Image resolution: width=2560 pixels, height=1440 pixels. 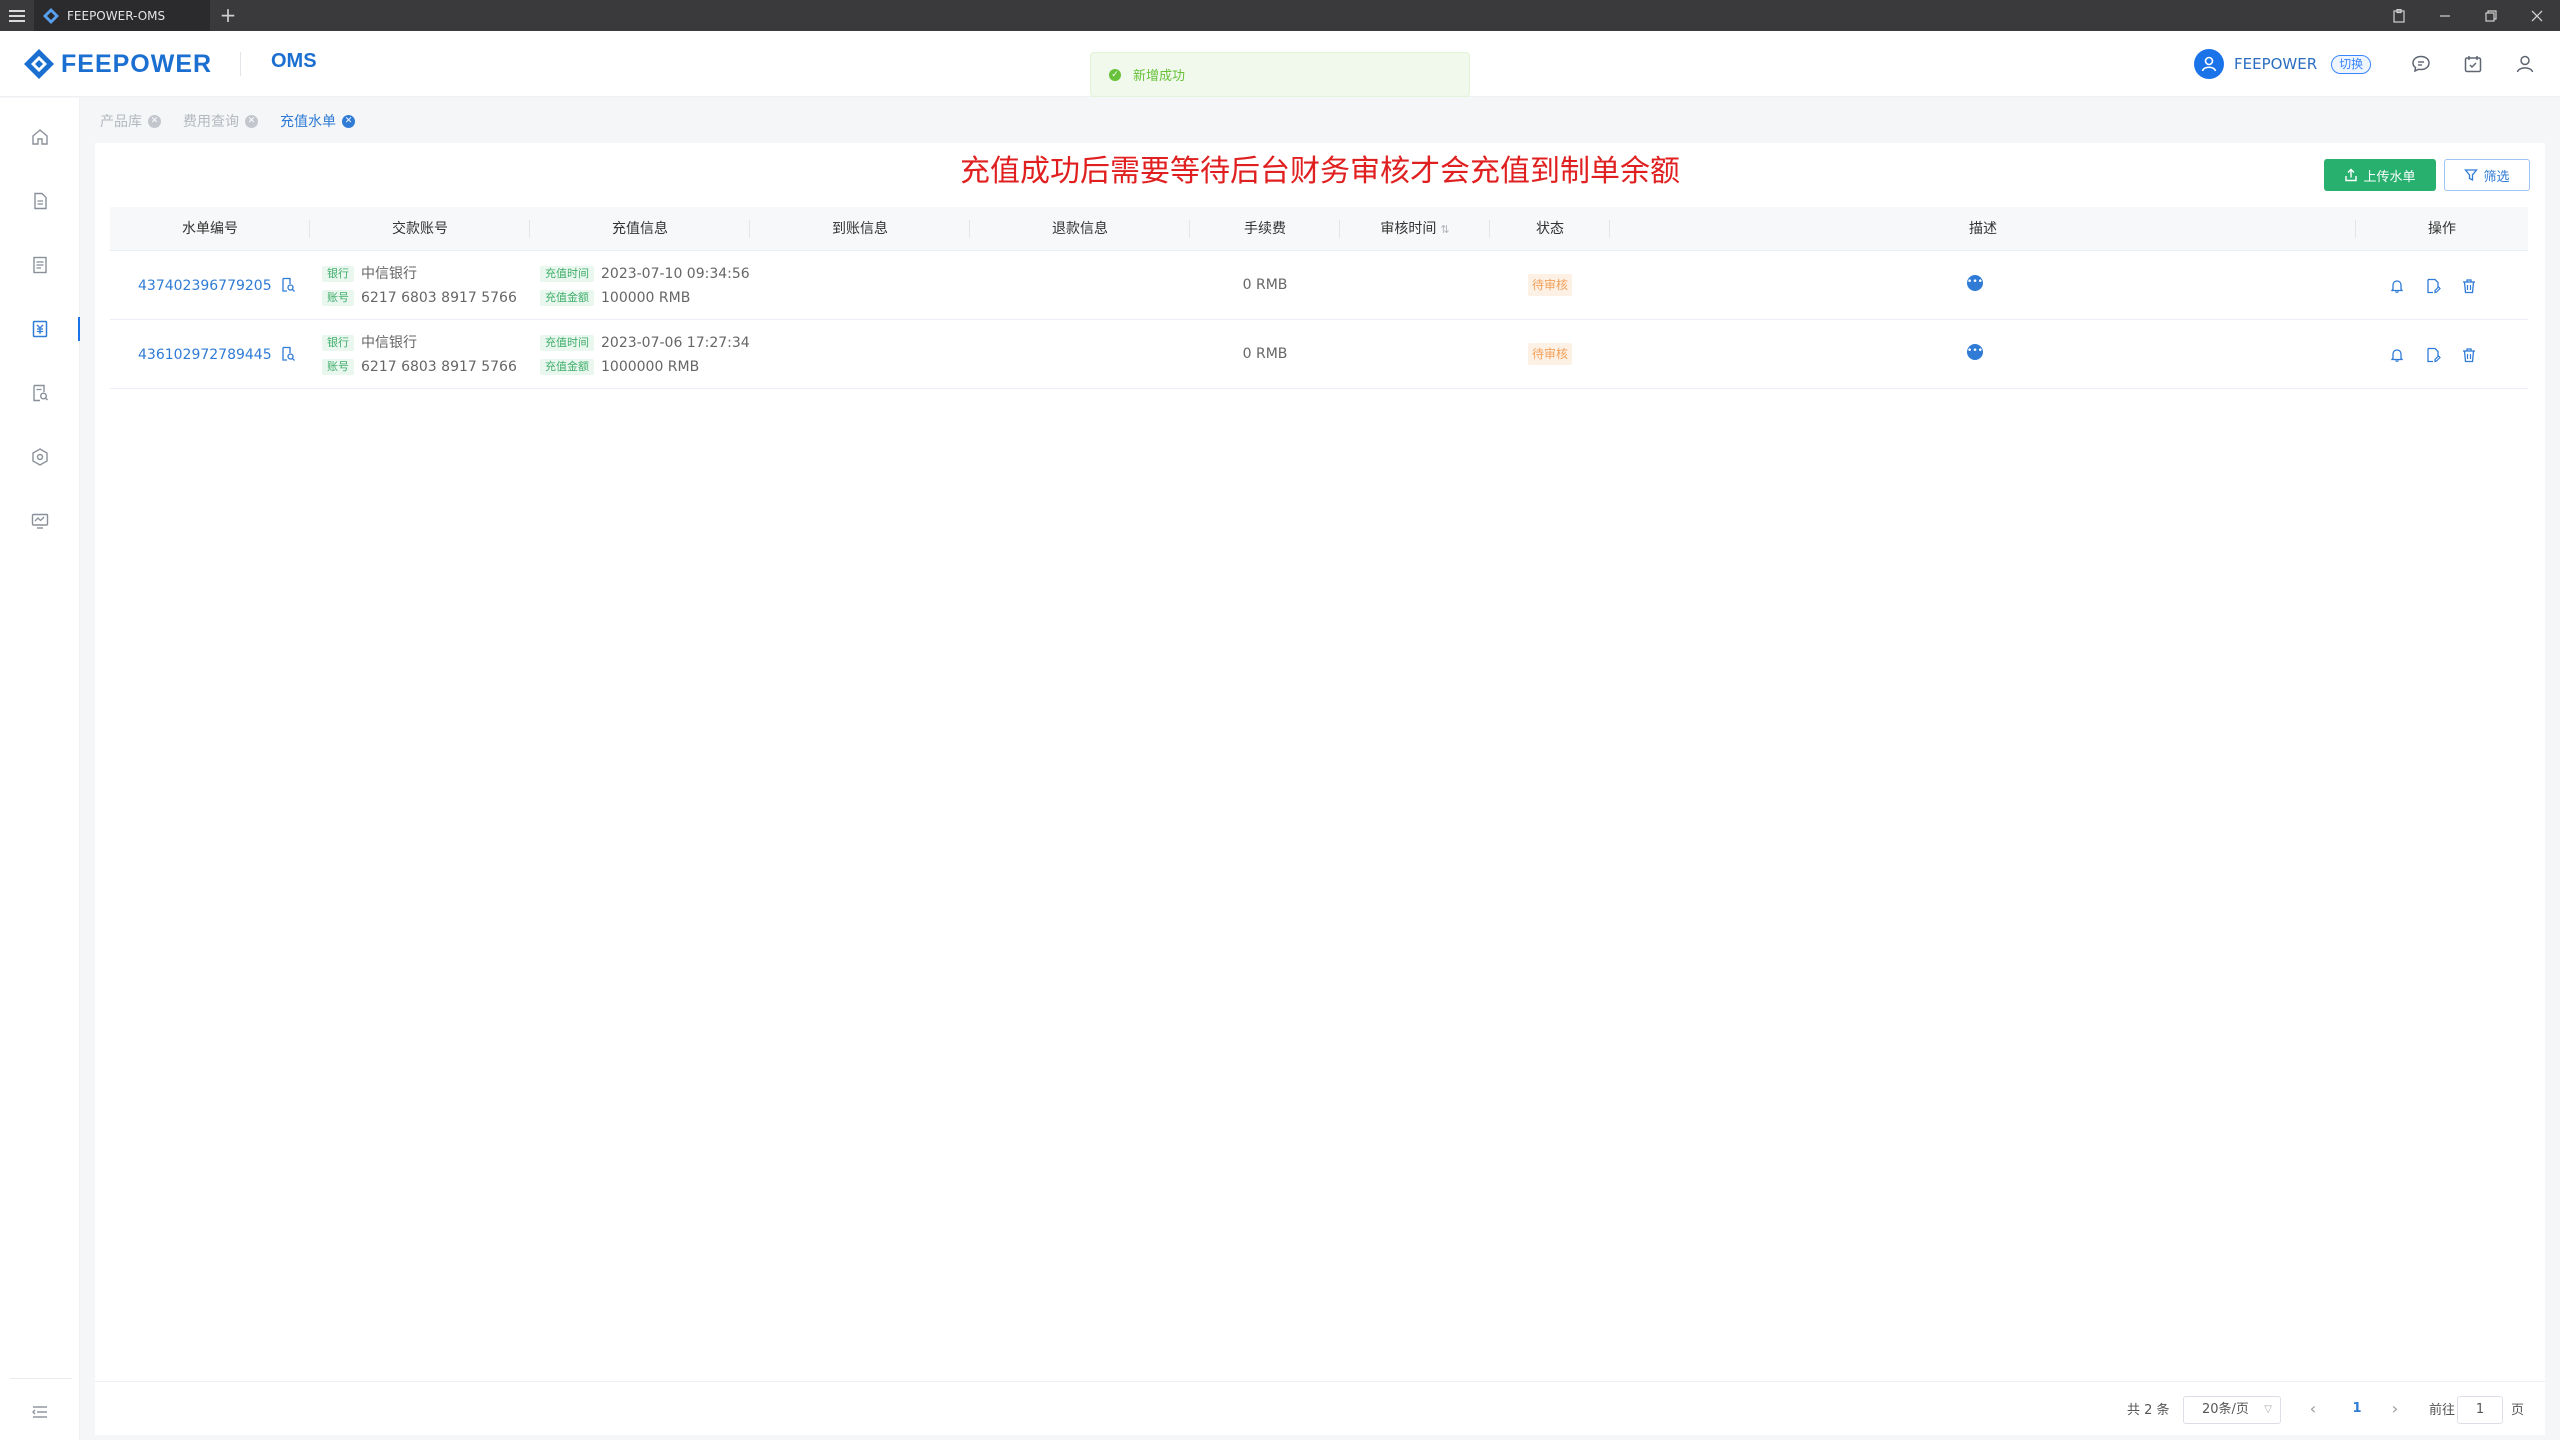 I want to click on current-page: 1, so click(x=2357, y=1409).